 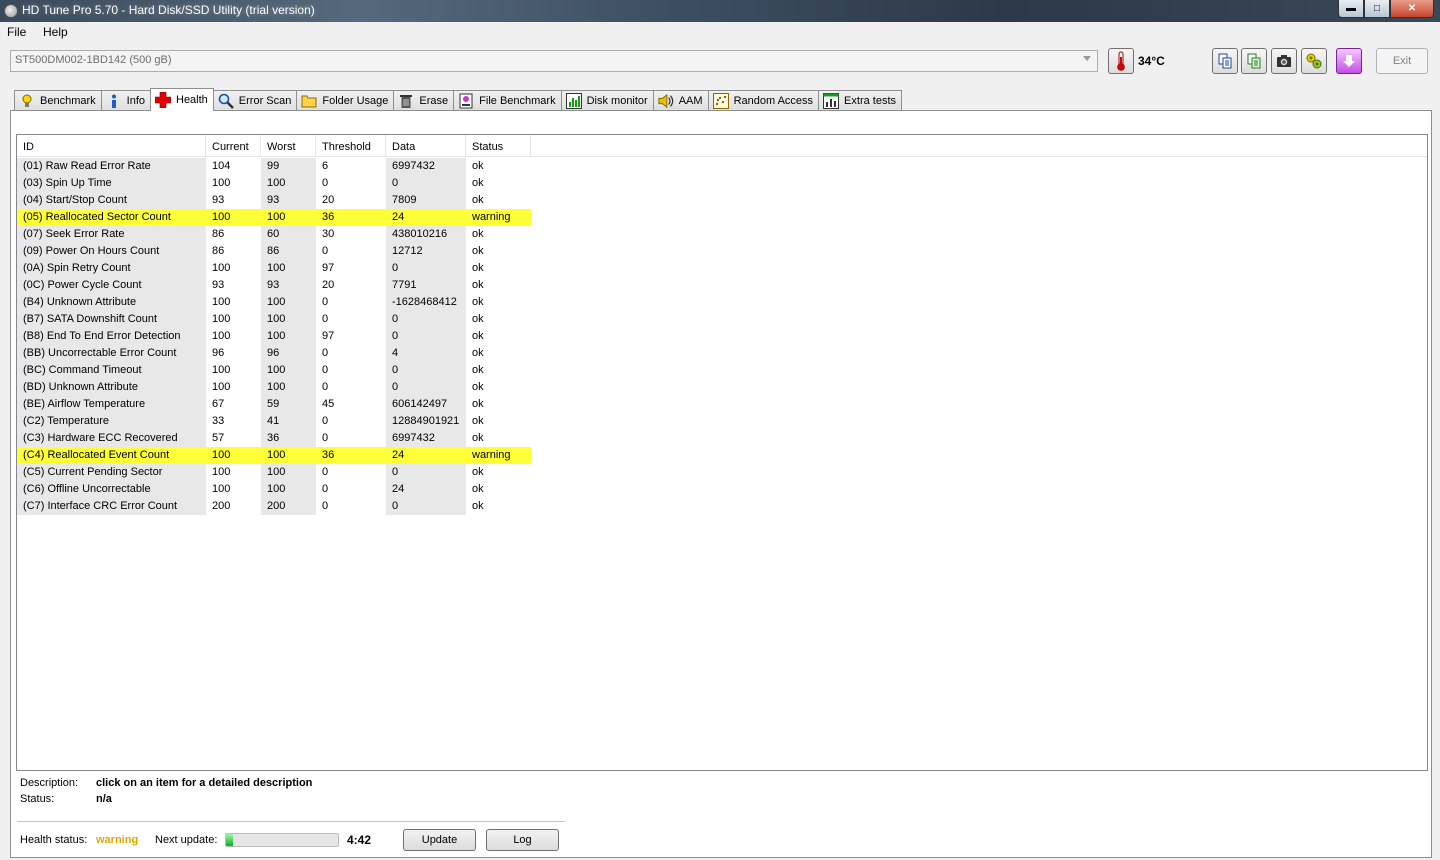 I want to click on copy-all-button, so click(x=1254, y=61).